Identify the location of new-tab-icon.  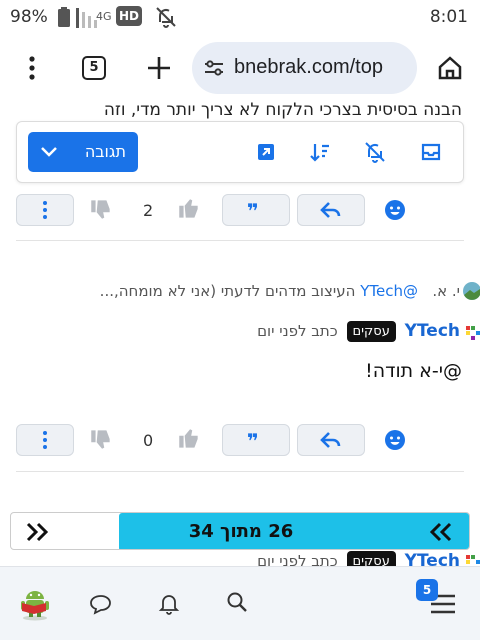
(159, 68).